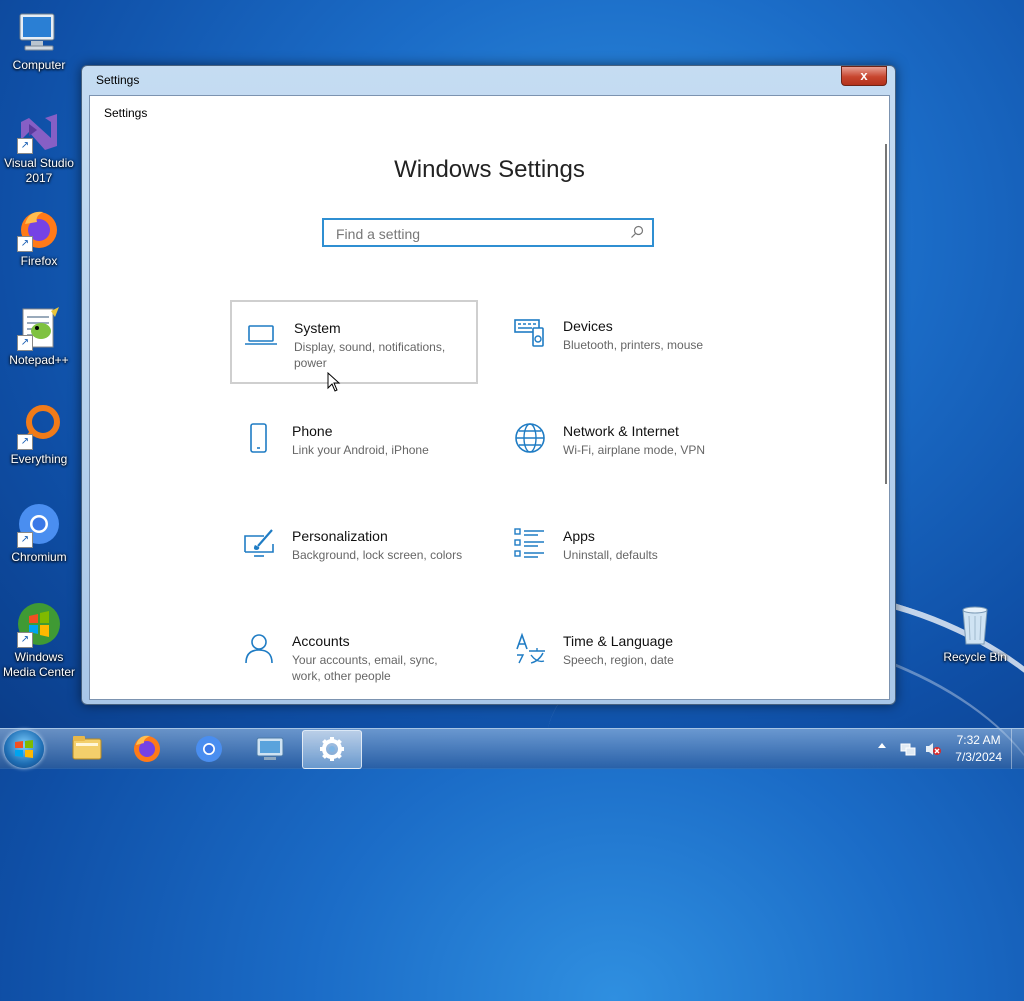  I want to click on desktop-icon-chromium: ↗ Chromium, so click(39, 532).